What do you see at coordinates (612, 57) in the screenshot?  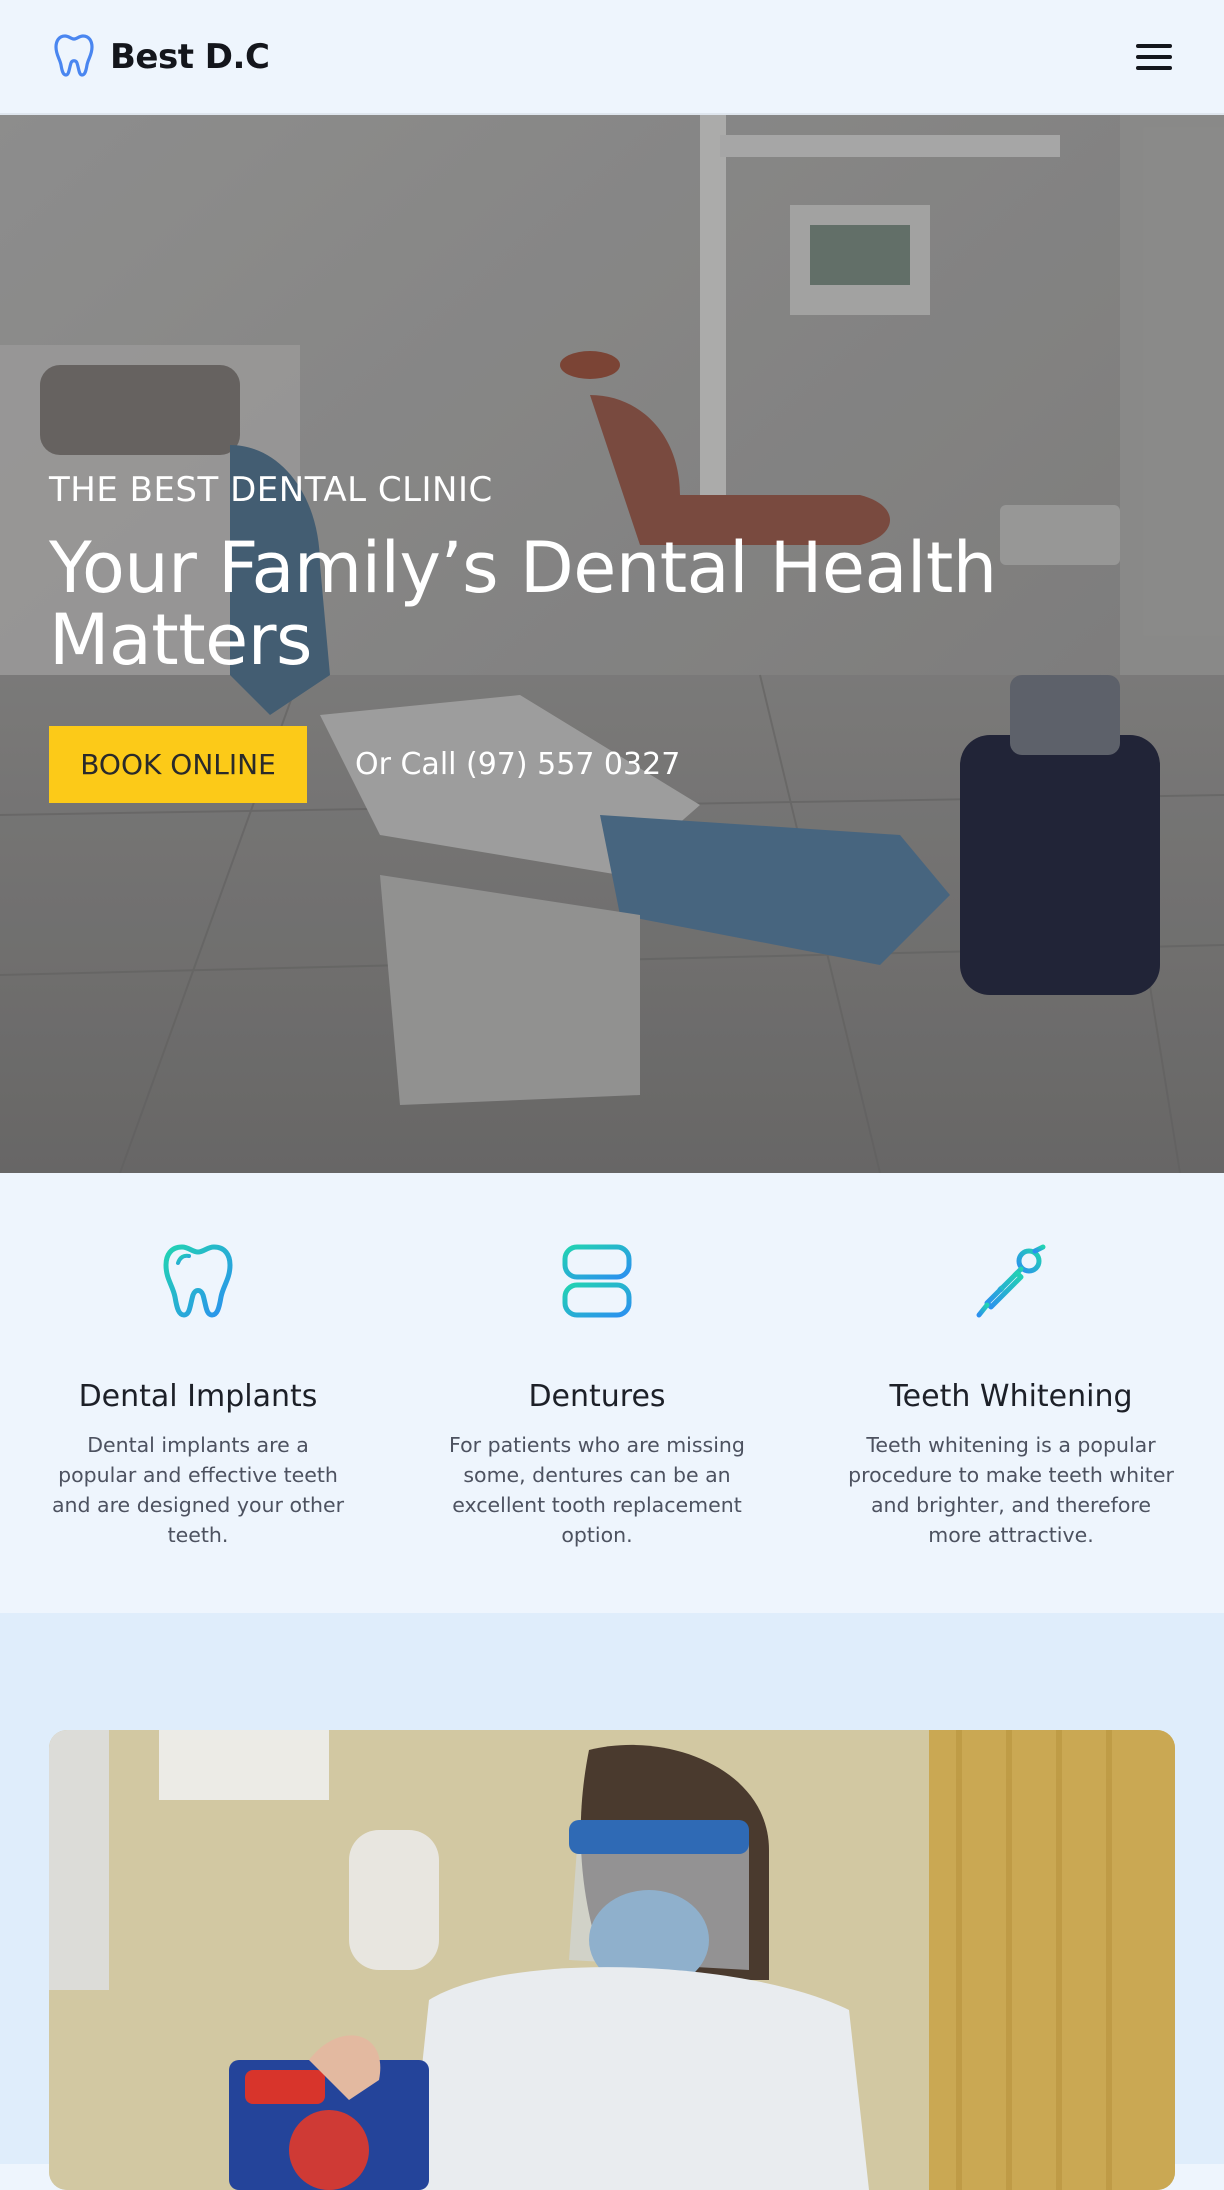 I see `site-header: Best D.C` at bounding box center [612, 57].